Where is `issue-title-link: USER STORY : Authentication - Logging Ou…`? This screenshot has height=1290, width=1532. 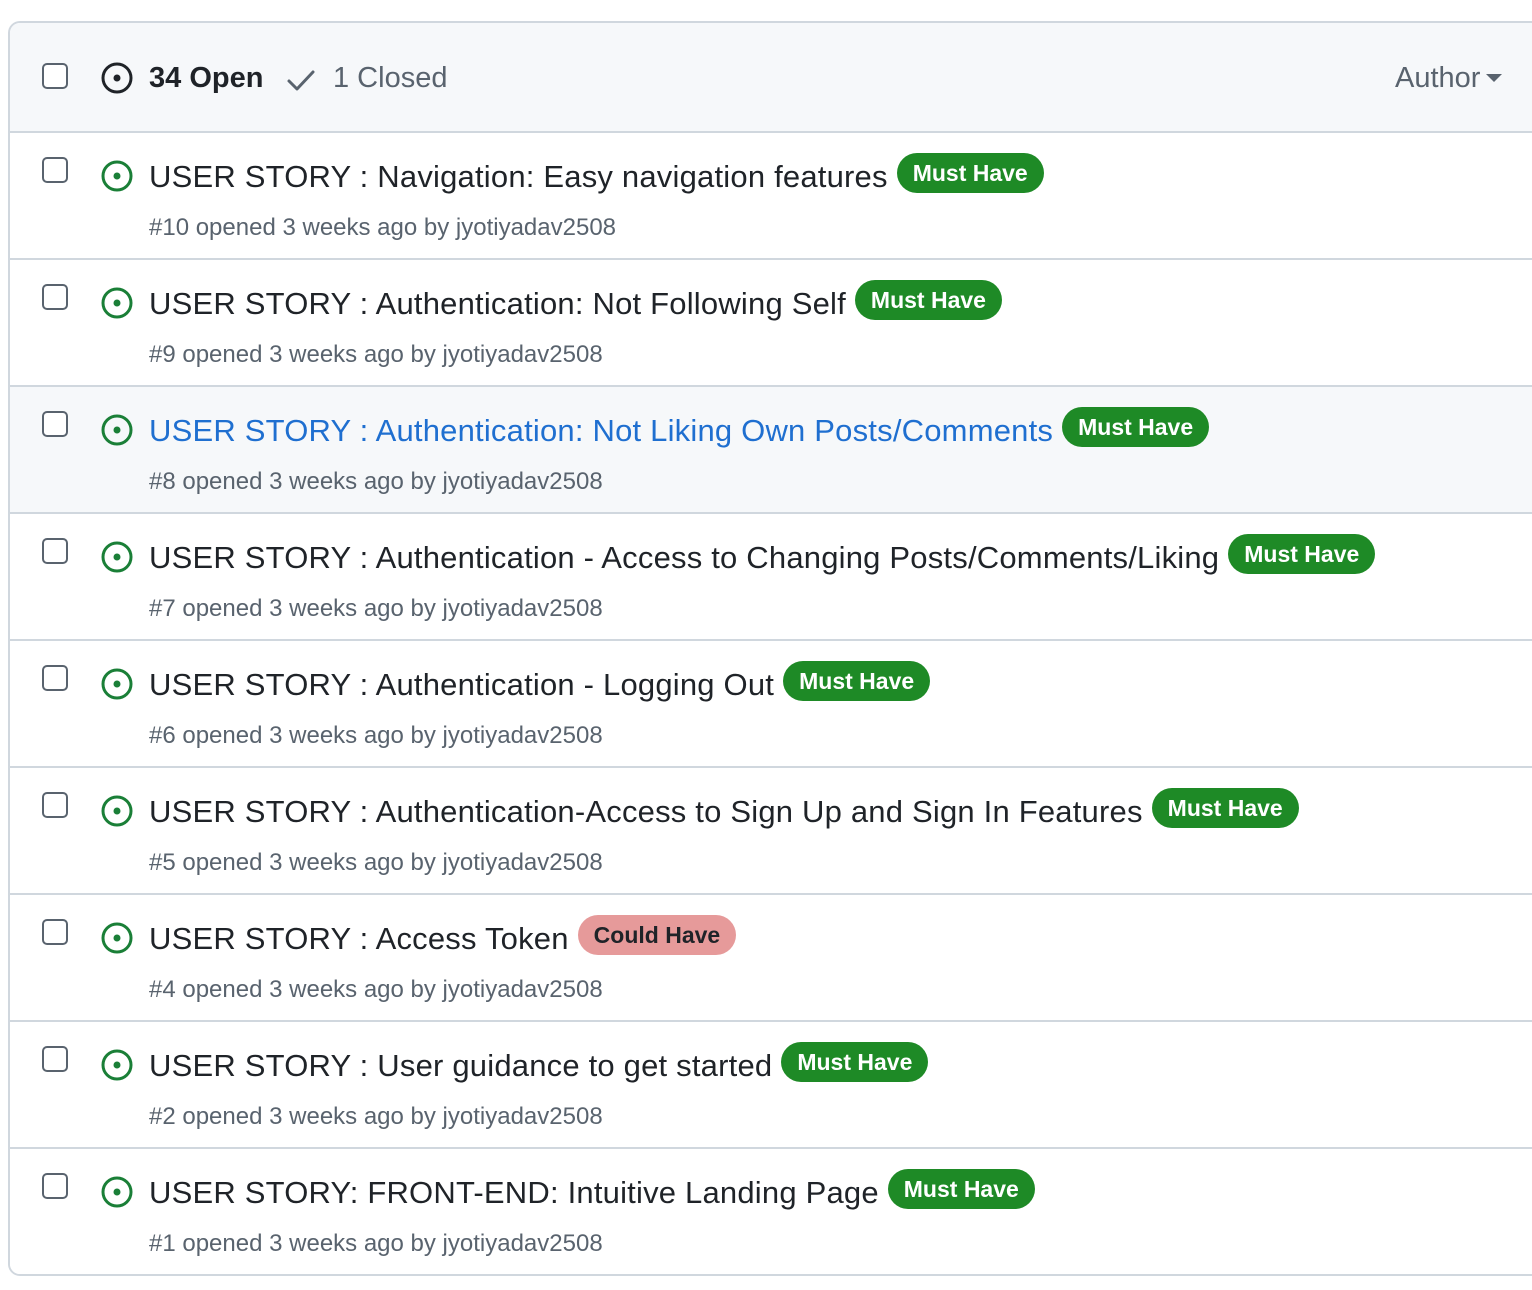
issue-title-link: USER STORY : Authentication - Logging Ou… is located at coordinates (461, 685).